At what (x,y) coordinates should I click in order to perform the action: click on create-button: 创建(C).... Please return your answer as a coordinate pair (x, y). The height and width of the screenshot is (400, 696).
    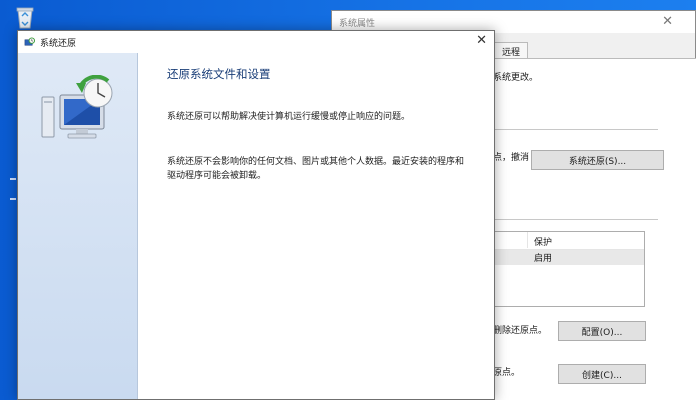
    Looking at the image, I should click on (602, 374).